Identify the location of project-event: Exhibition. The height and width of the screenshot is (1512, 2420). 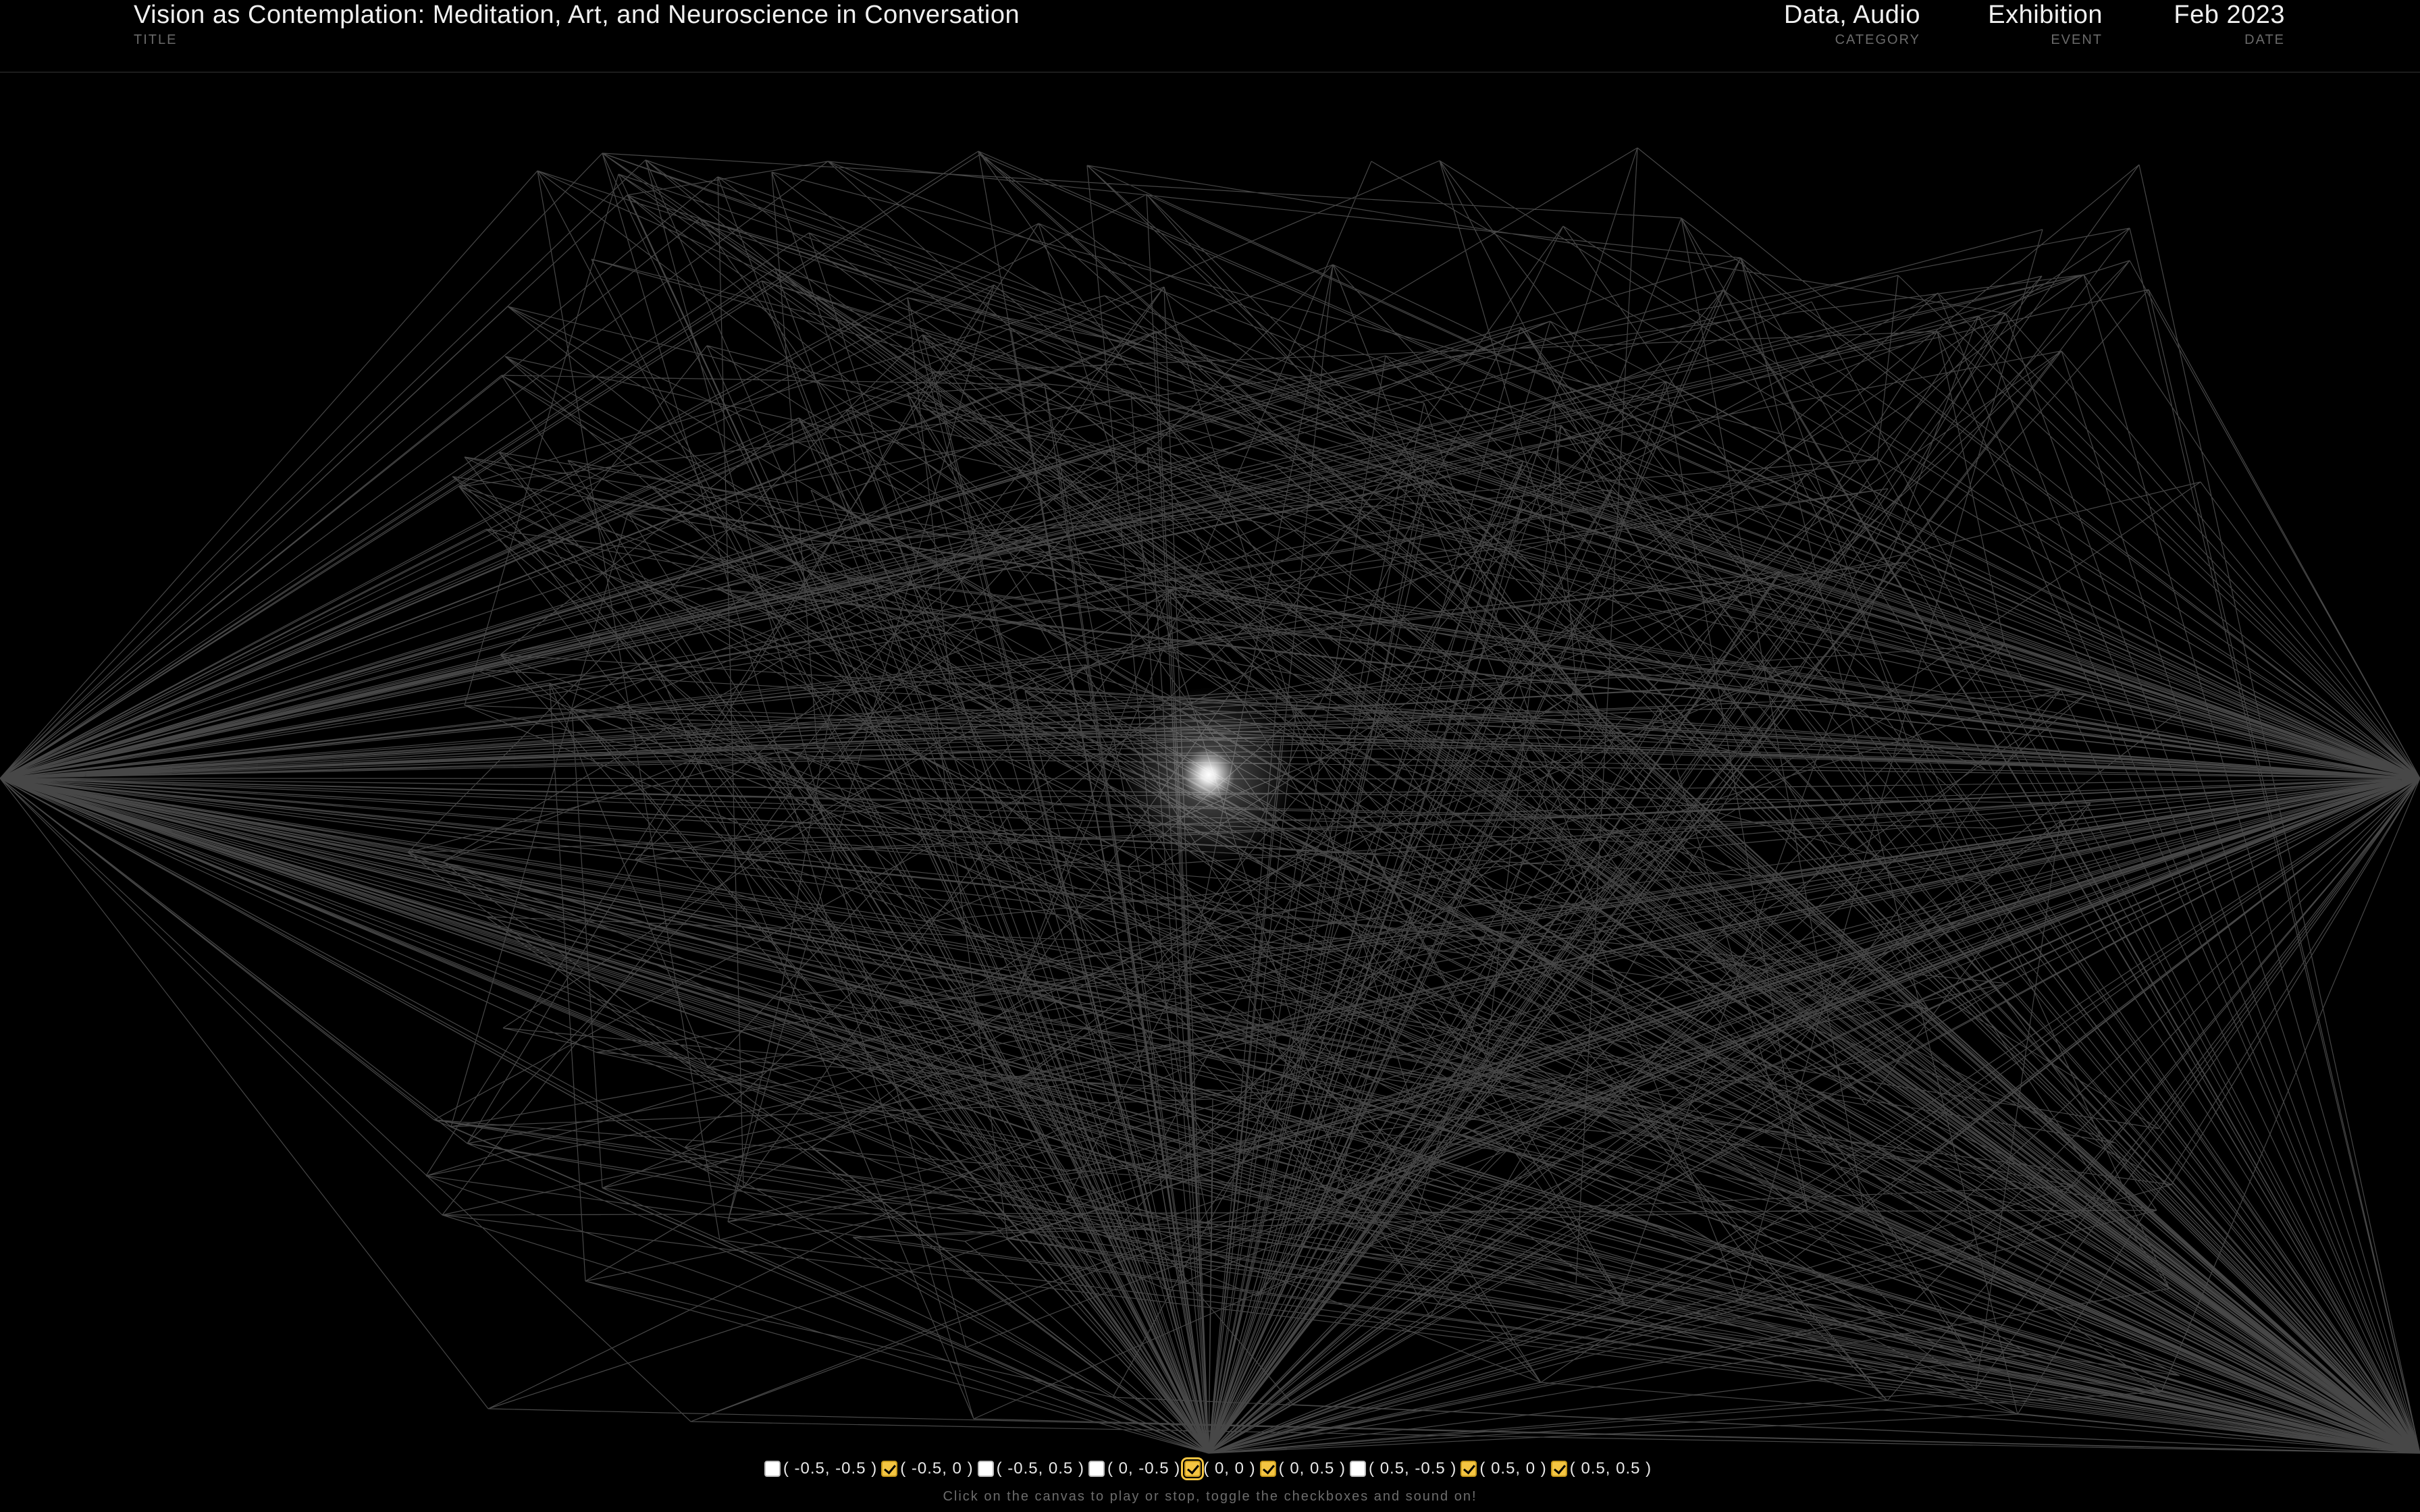
(2045, 15).